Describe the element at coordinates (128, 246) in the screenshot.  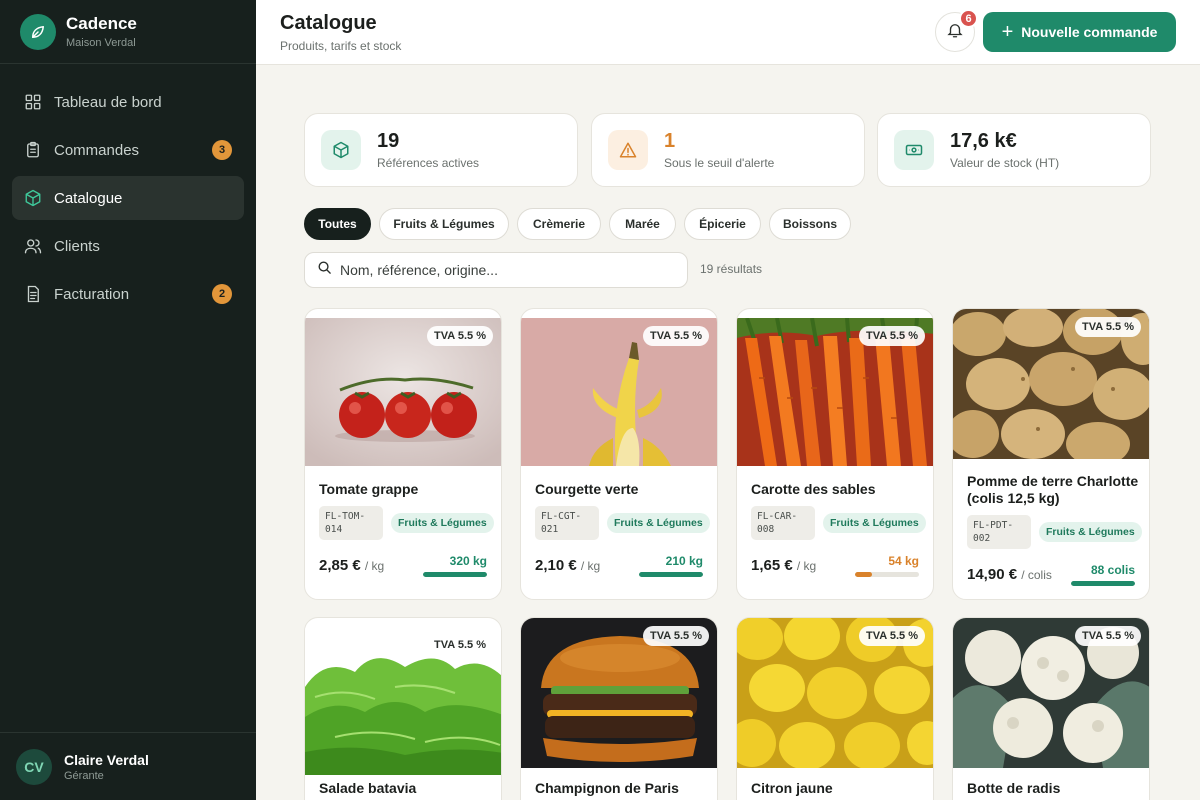
I see `sidebar-item-clients: Clients` at that location.